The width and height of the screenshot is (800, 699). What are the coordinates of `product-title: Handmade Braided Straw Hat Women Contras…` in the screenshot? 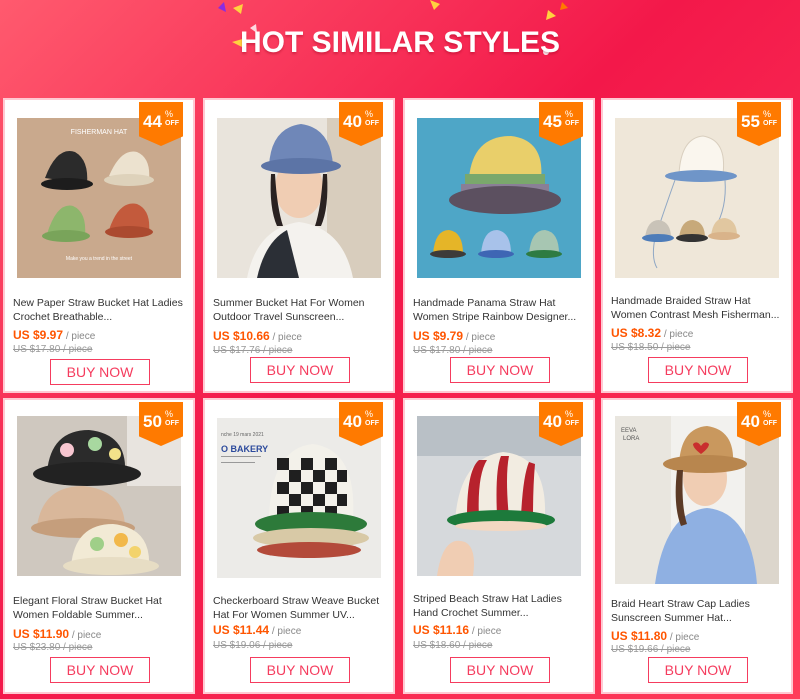 It's located at (699, 308).